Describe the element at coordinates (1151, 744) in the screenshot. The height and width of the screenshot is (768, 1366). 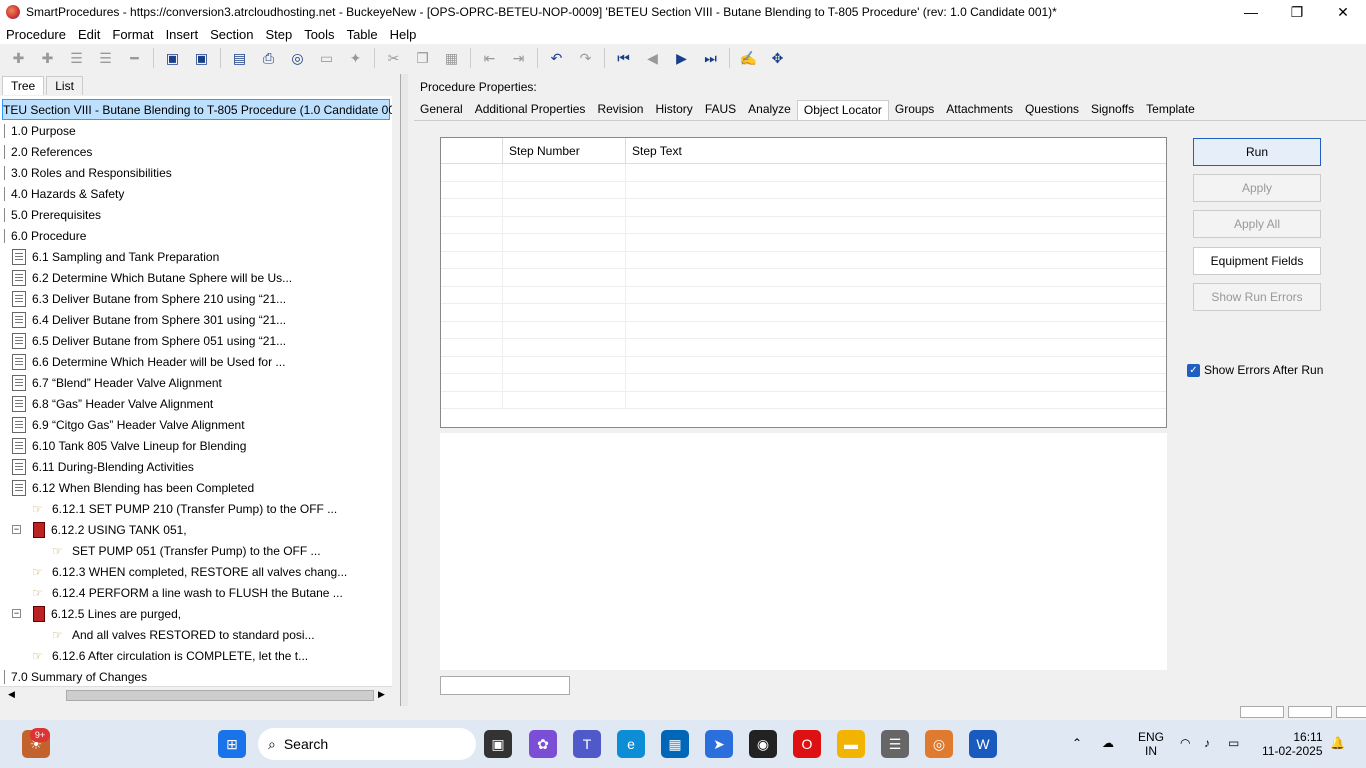
I see `language-indicator: ENG IN` at that location.